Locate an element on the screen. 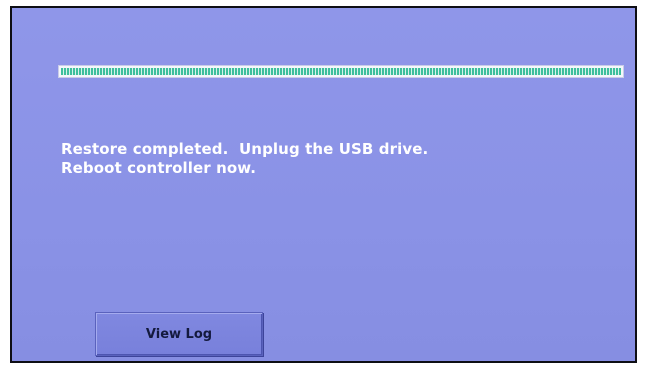  view-log-button: View Log is located at coordinates (179, 334).